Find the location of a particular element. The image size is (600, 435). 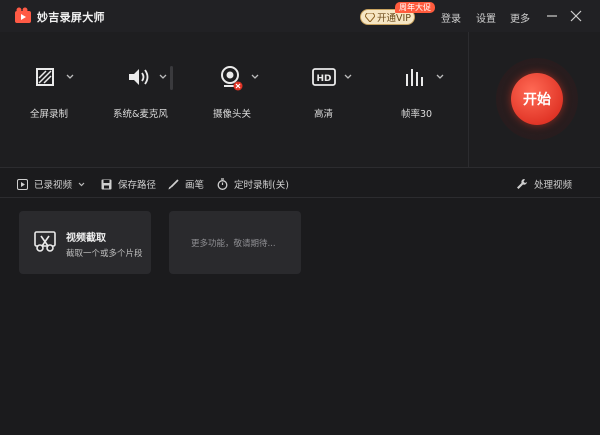

tool-label: 系统&麦克风 is located at coordinates (140, 114).